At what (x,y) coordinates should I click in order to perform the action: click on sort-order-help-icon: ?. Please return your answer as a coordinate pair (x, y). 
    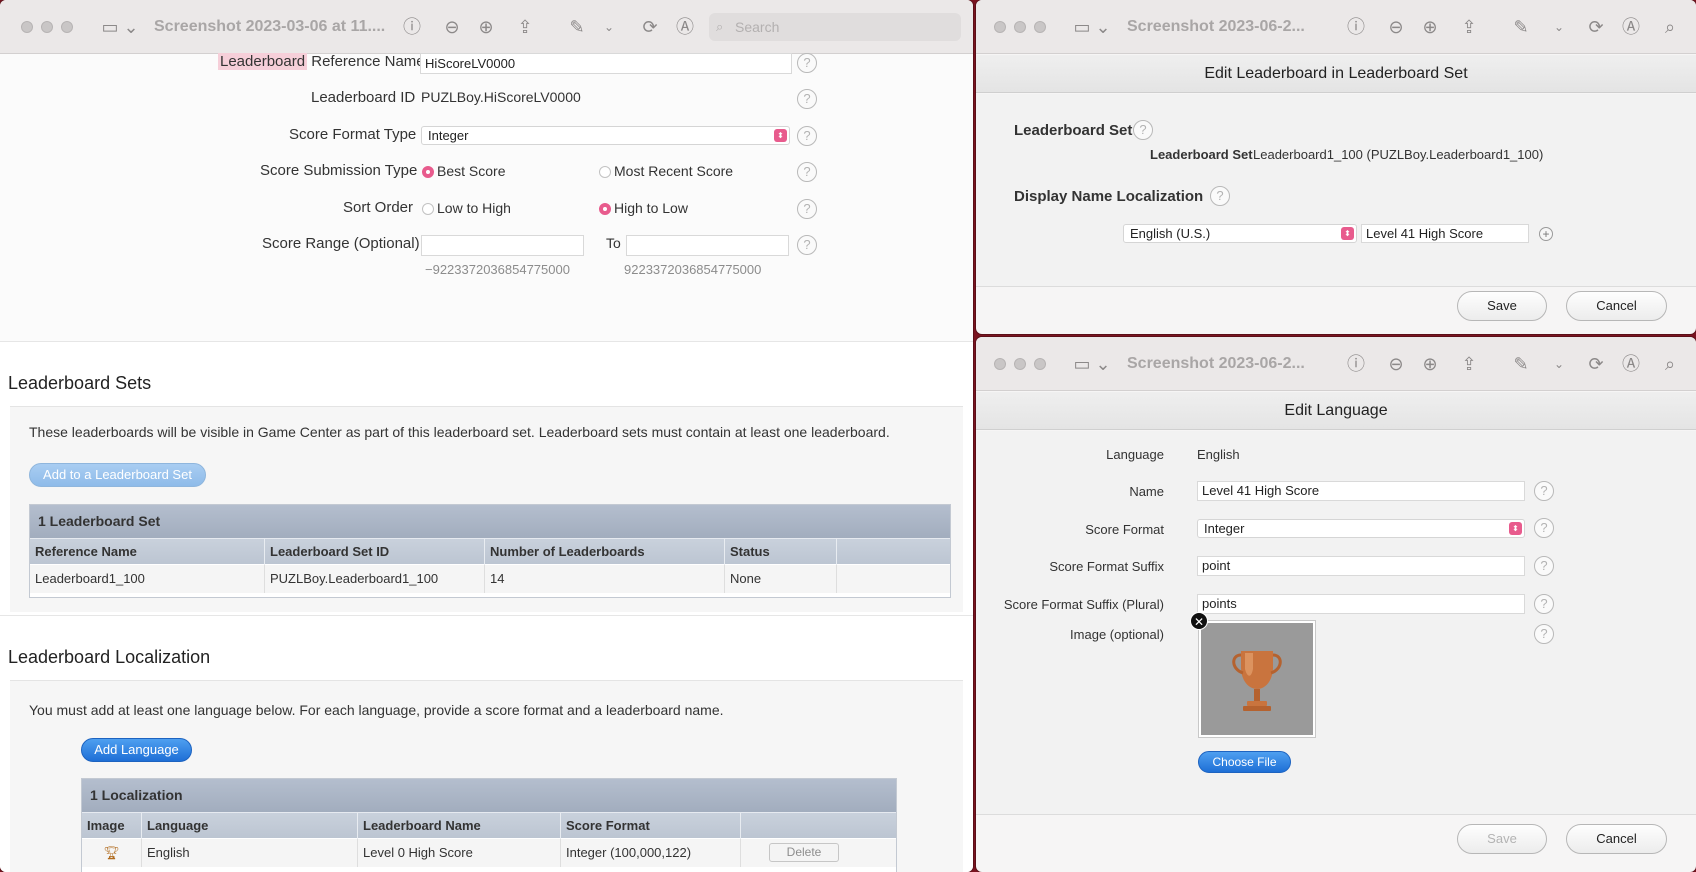
    Looking at the image, I should click on (807, 209).